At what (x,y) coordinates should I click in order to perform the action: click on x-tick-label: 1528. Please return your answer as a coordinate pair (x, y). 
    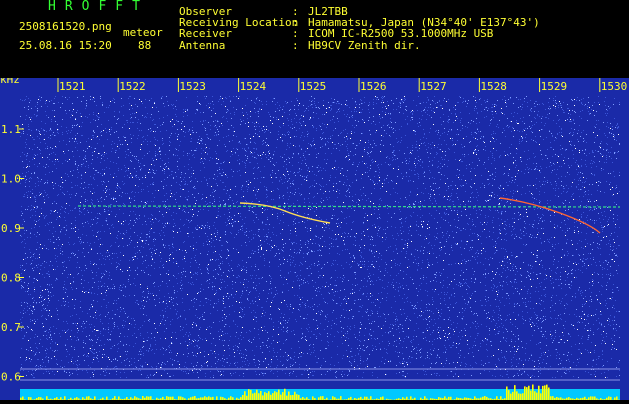
    Looking at the image, I should click on (493, 86).